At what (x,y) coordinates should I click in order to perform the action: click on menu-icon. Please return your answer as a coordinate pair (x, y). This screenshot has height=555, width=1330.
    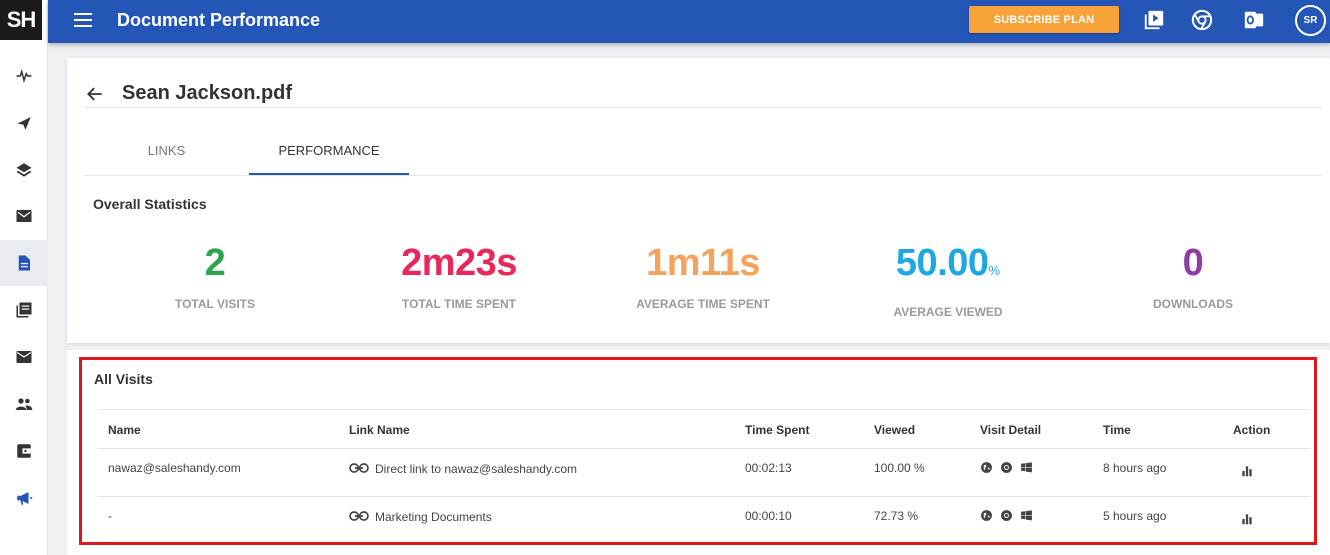
    Looking at the image, I should click on (83, 20).